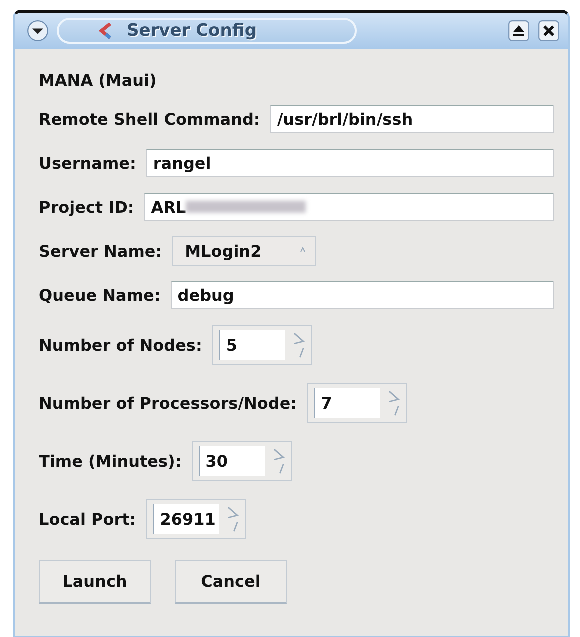  What do you see at coordinates (357, 403) in the screenshot?
I see `spinner-field: 7` at bounding box center [357, 403].